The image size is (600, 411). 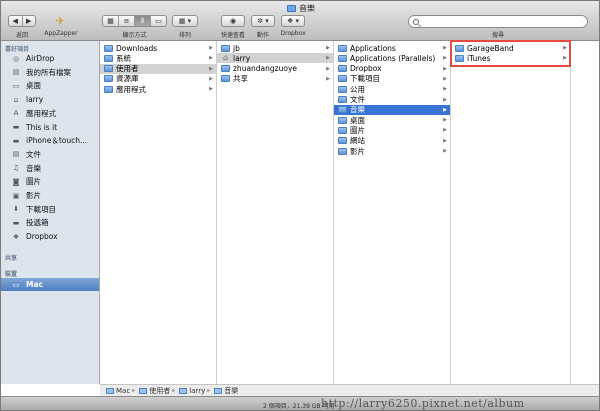 I want to click on dropbox-icon: ❖ ▾, so click(x=292, y=21).